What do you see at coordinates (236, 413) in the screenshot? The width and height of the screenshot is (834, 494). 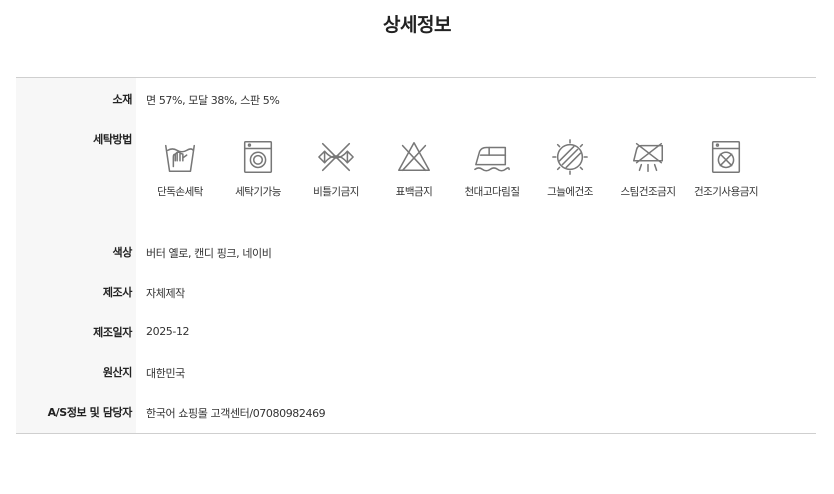 I see `as-contact-value: 한국어 쇼핑몰 고객센터/07080982469` at bounding box center [236, 413].